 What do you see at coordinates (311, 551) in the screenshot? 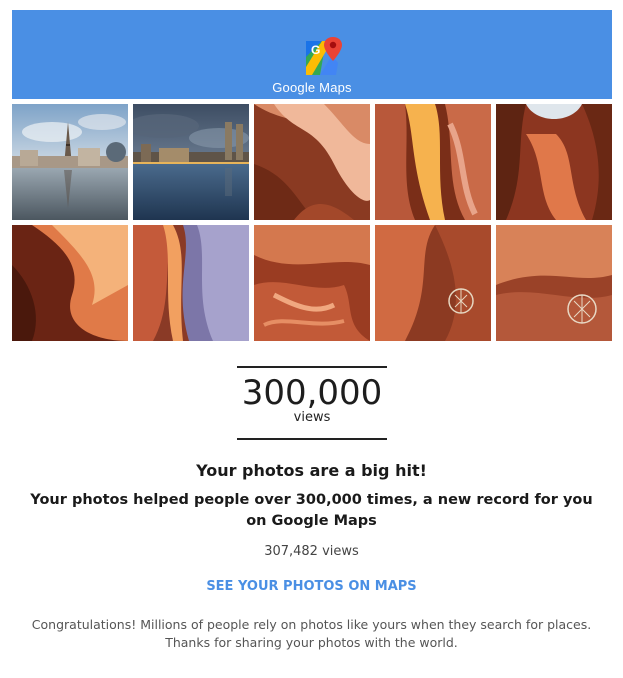
I see `view-count: 307,482 views` at bounding box center [311, 551].